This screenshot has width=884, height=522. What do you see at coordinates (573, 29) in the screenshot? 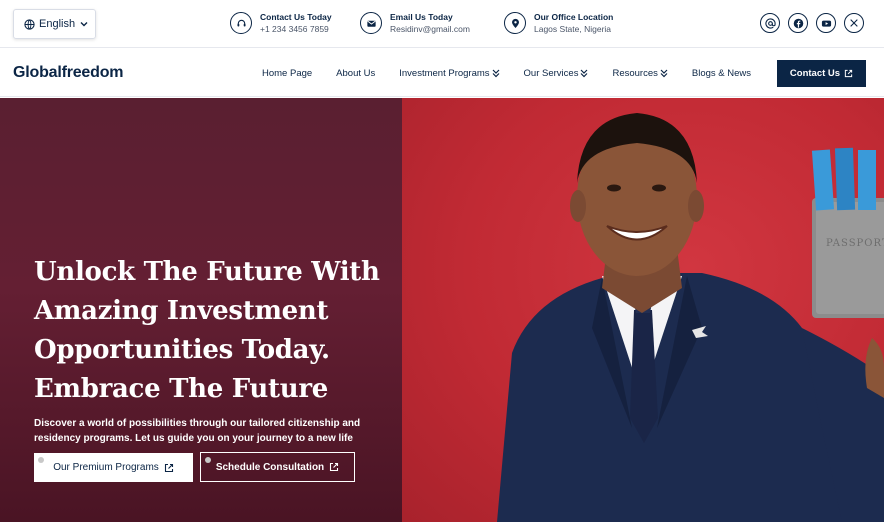
I see `contact-location-value: Lagos State, Nigeria` at bounding box center [573, 29].